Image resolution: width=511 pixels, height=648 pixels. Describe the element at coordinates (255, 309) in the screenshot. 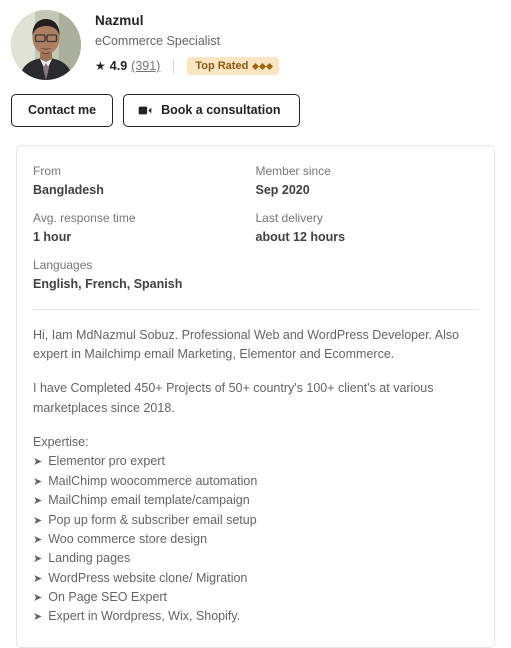

I see `card-divider` at that location.